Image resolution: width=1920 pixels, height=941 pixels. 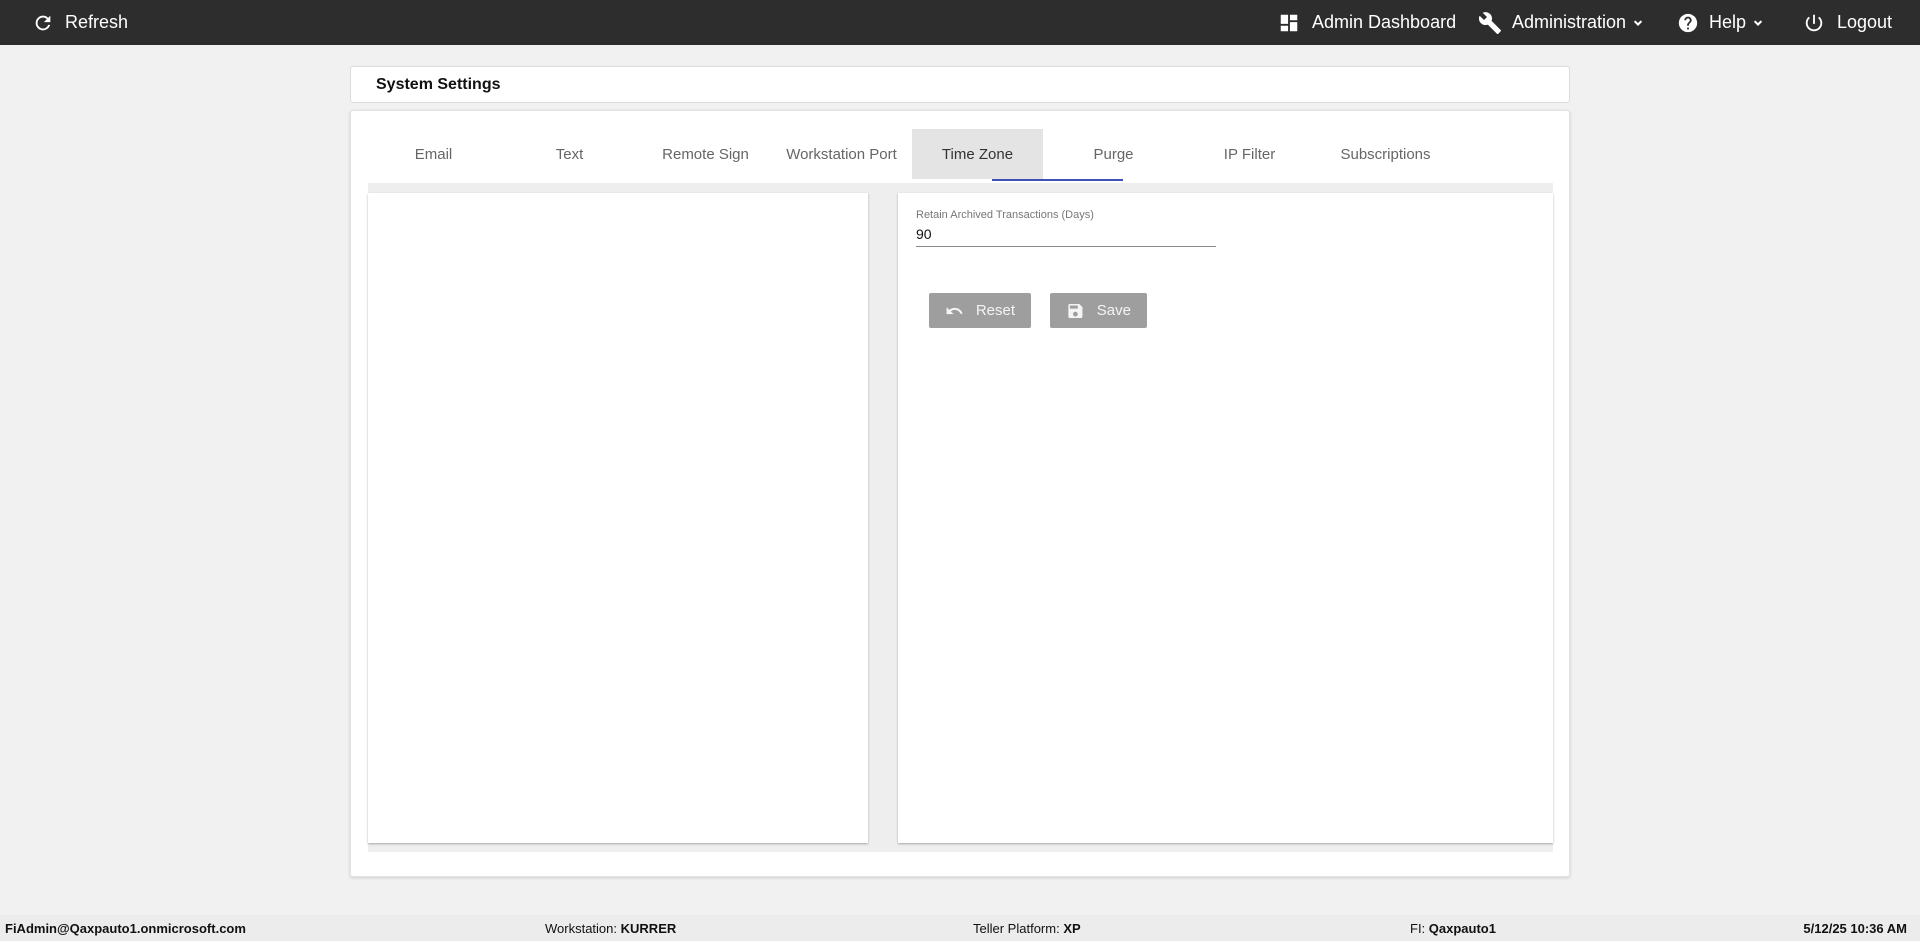 I want to click on fi-label: FI:, so click(x=1418, y=928).